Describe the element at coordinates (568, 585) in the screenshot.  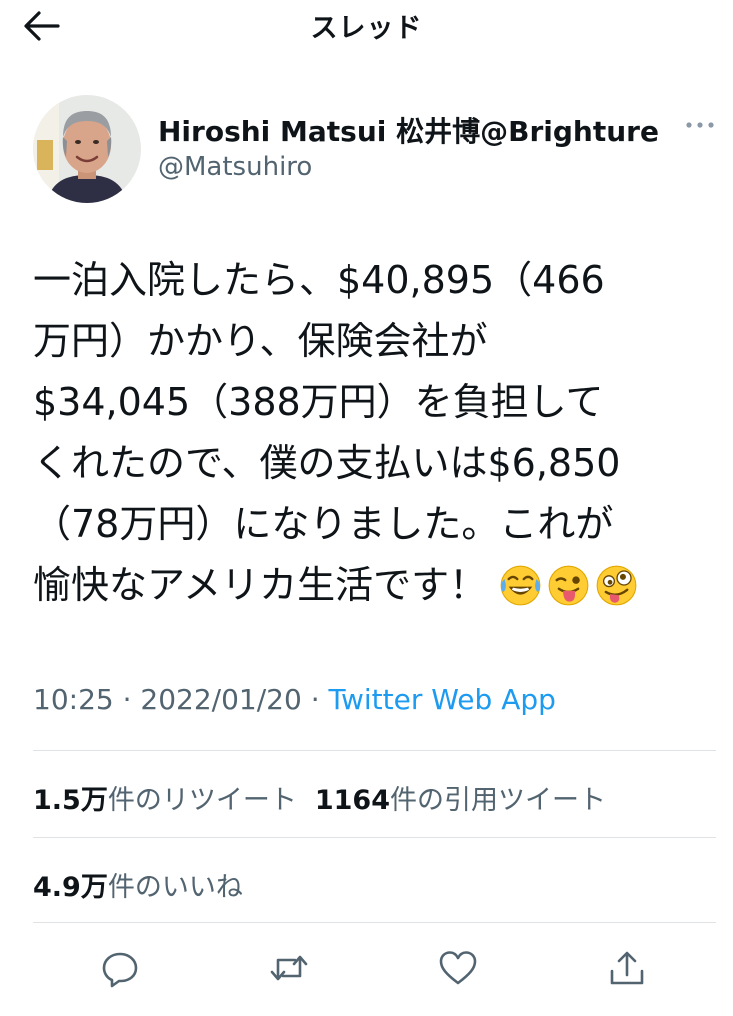
I see `winking-face-with-tongue-icon` at that location.